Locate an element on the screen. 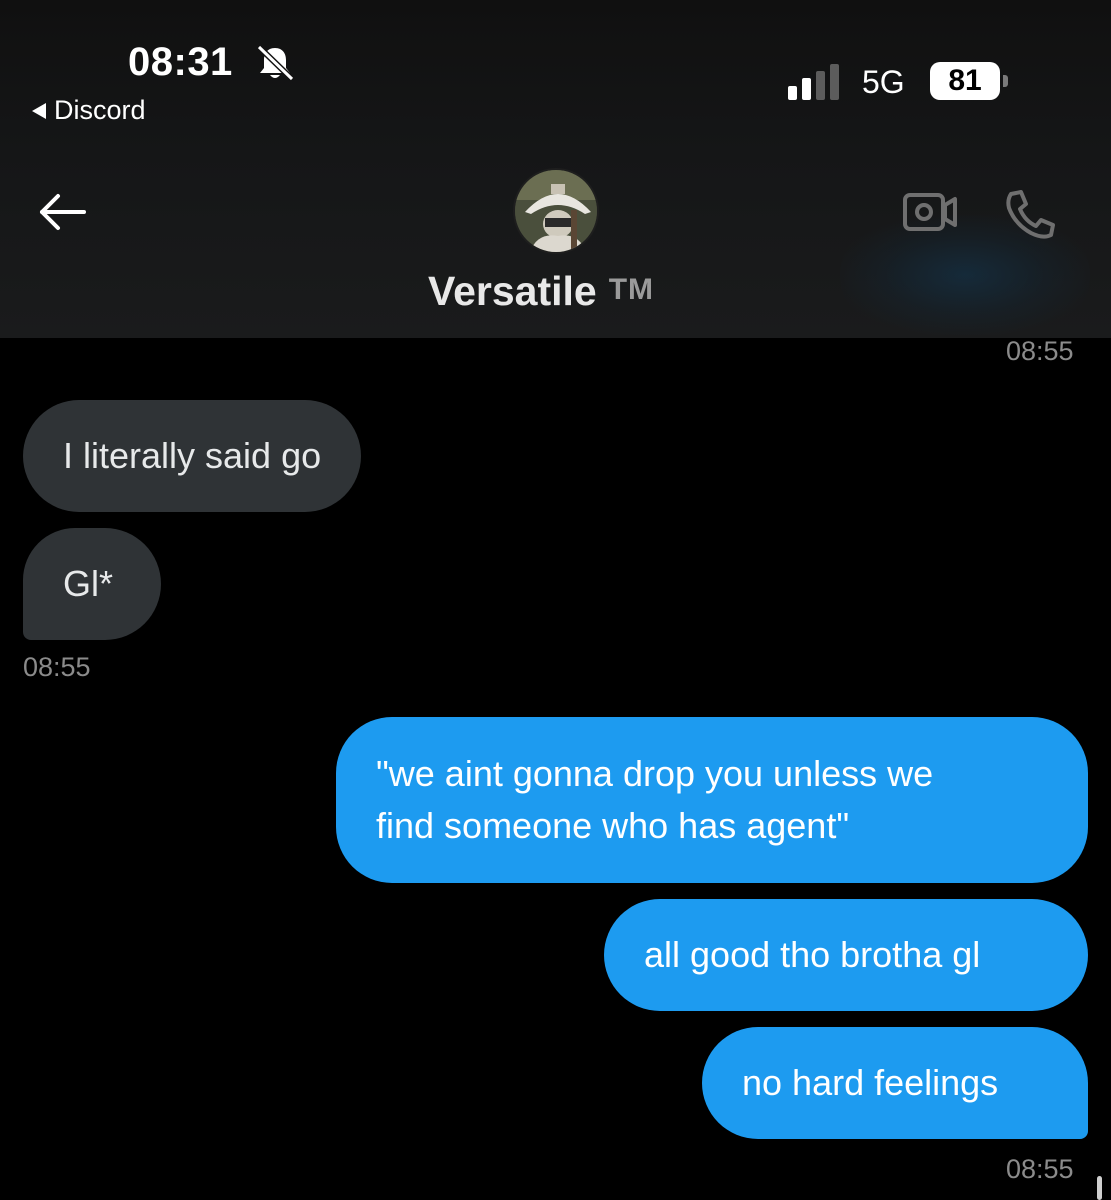  avatar-image is located at coordinates (556, 211).